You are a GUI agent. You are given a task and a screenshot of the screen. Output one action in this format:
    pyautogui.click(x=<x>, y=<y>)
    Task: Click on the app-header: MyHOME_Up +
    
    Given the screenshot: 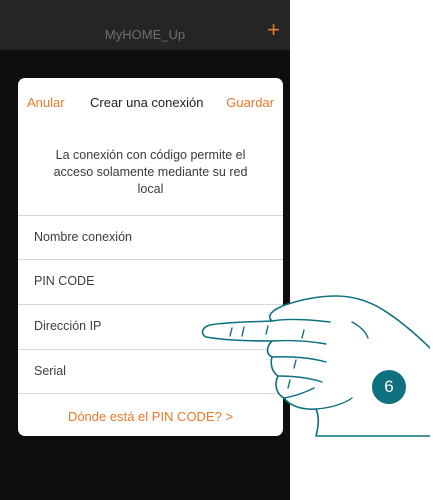 What is the action you would take?
    pyautogui.click(x=145, y=25)
    